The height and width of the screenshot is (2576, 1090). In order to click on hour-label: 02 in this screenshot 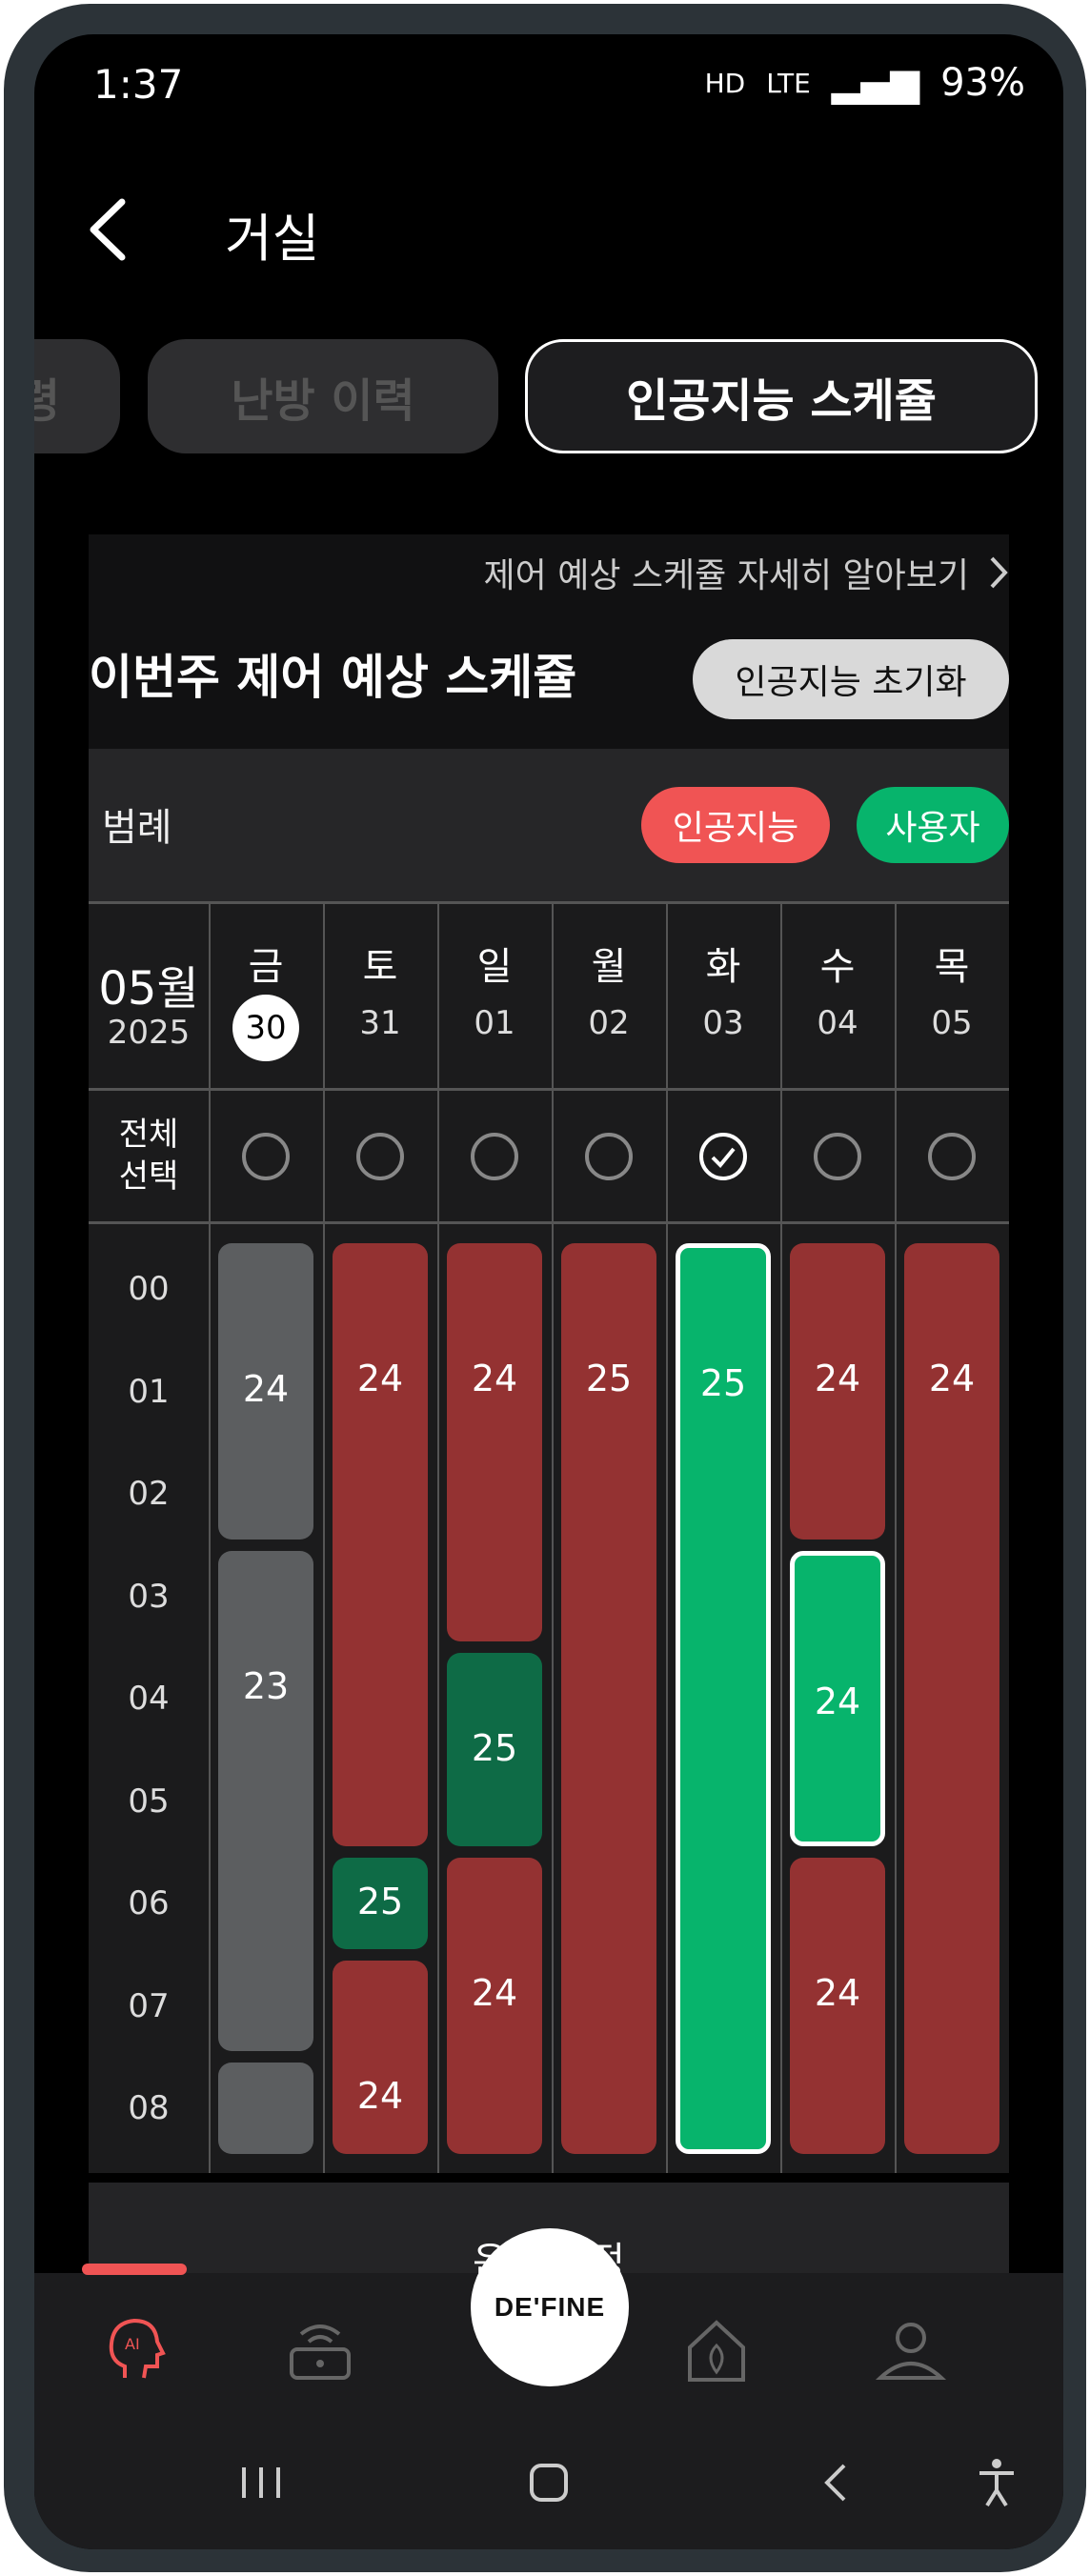, I will do `click(149, 1494)`.